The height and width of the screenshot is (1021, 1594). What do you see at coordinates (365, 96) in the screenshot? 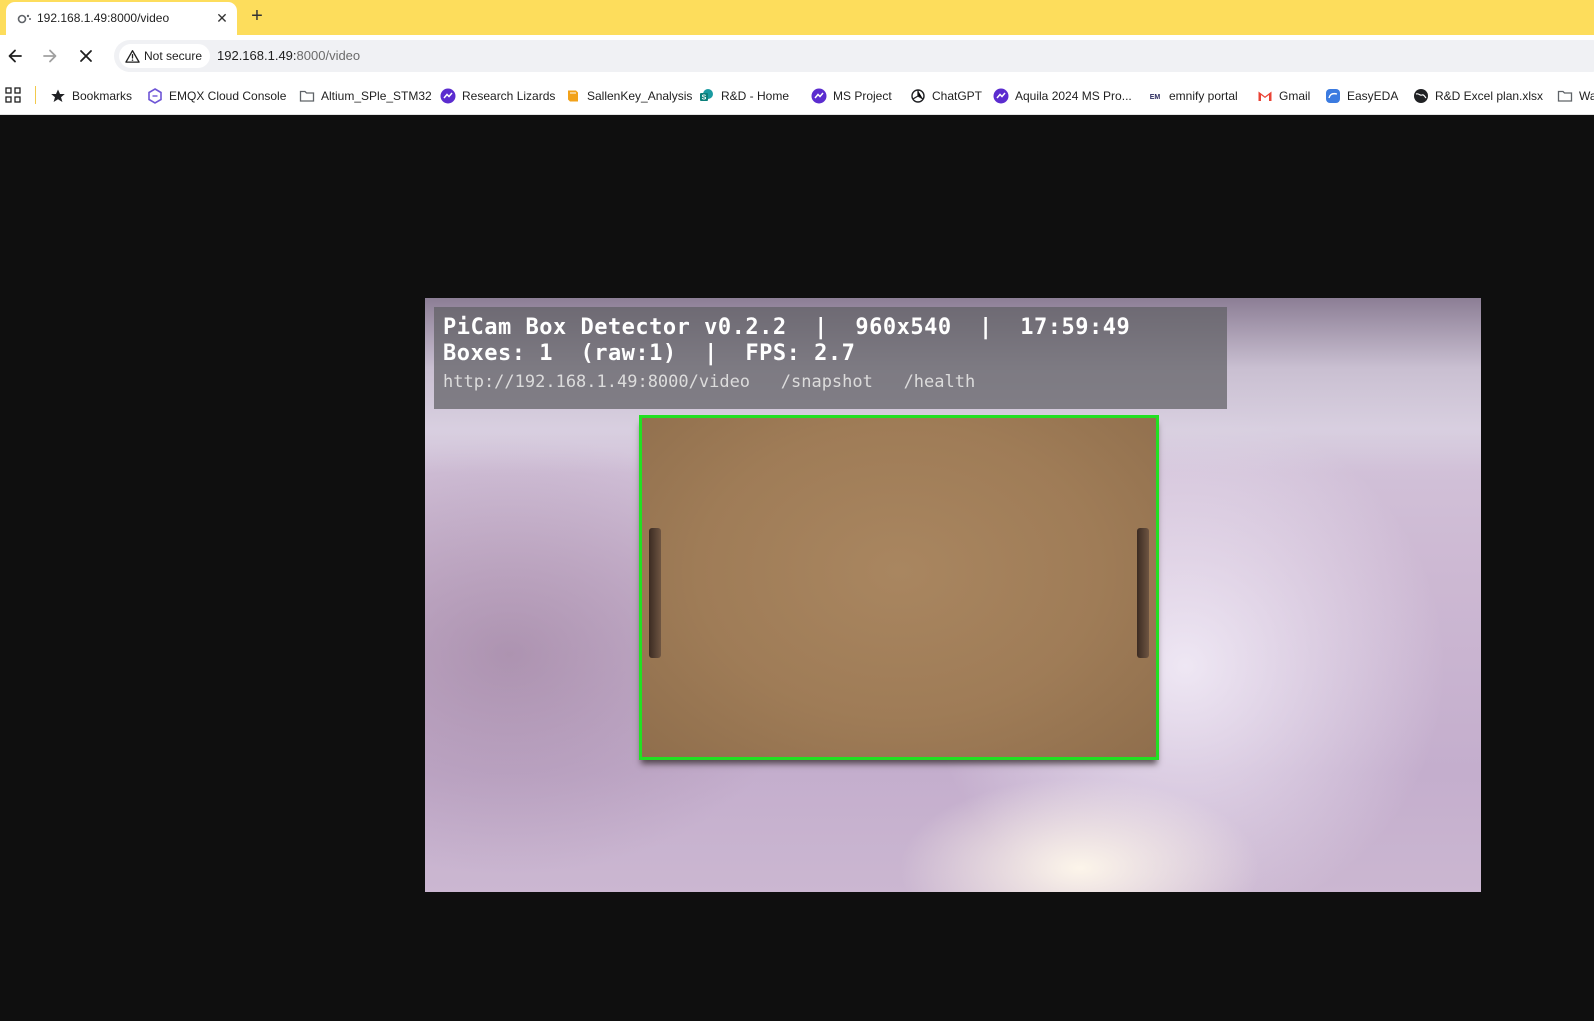
I see `bookmark-altium-folder: Altium_SPle_STM32` at bounding box center [365, 96].